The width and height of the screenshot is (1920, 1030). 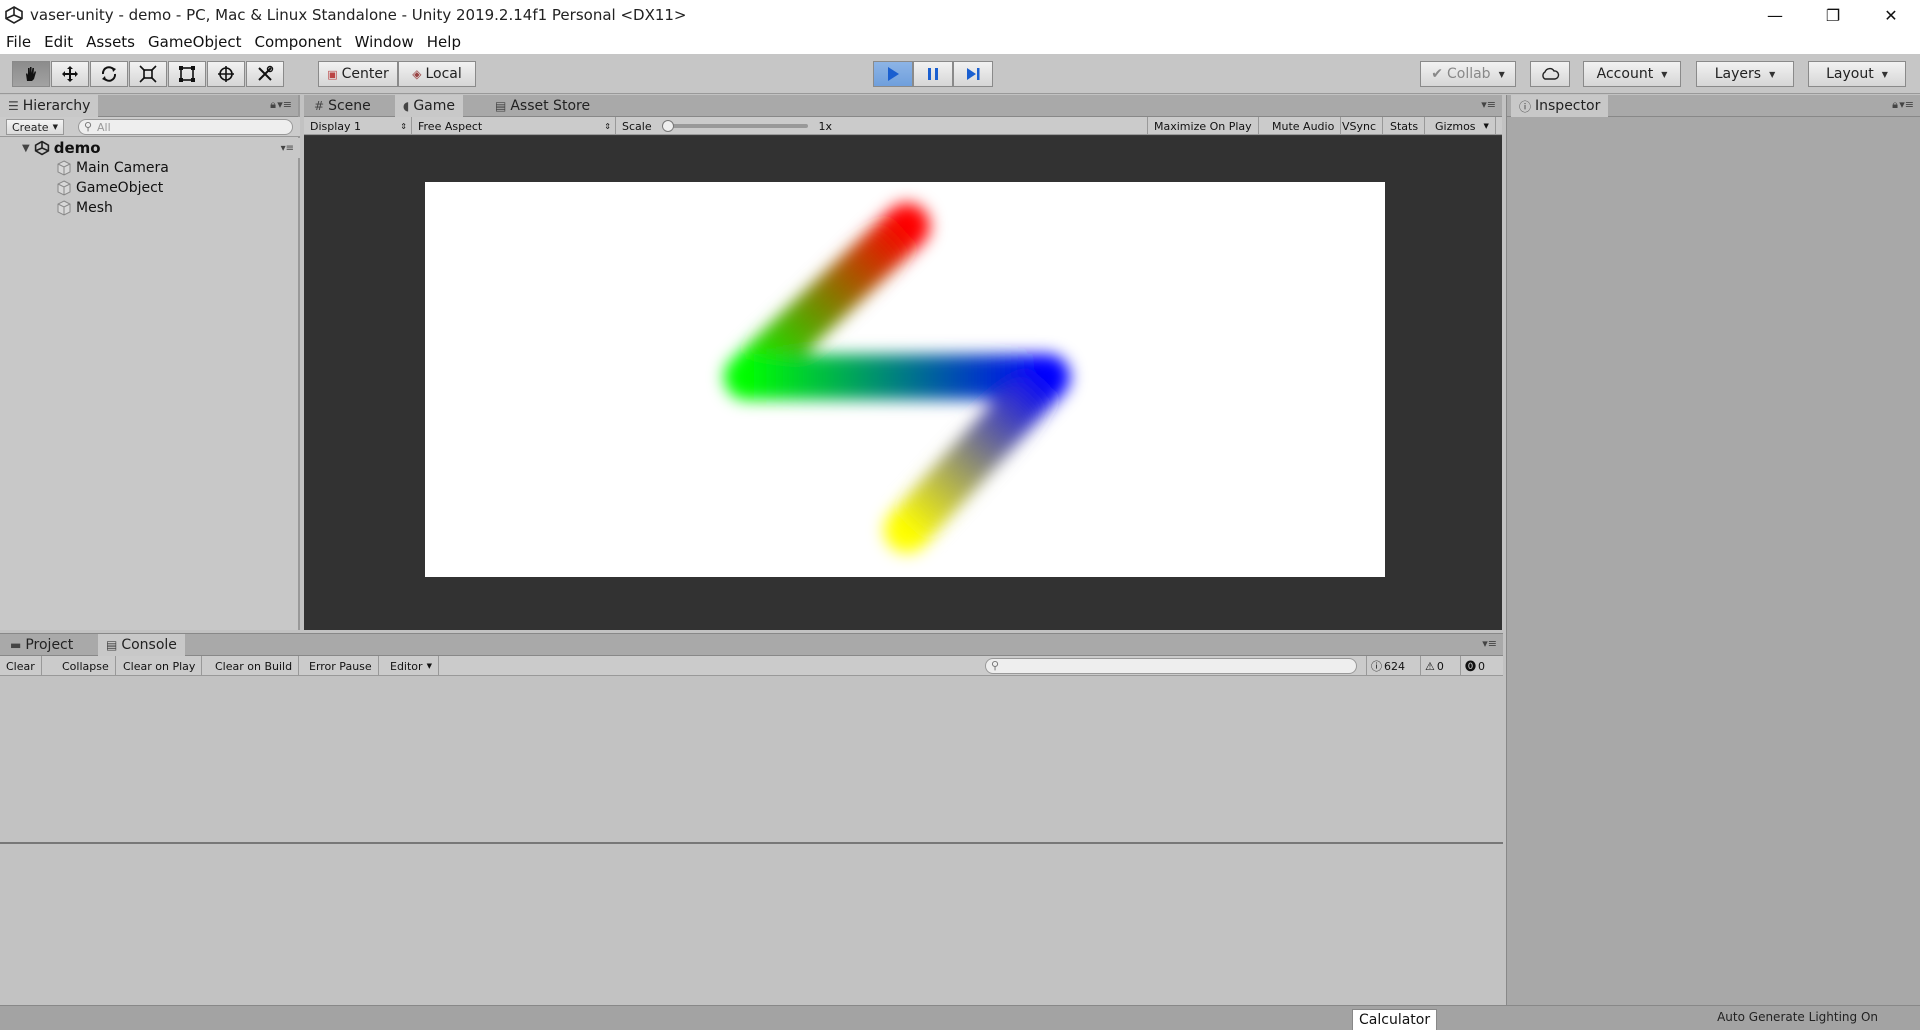 I want to click on layers-dropdown: Layers, so click(x=1745, y=74).